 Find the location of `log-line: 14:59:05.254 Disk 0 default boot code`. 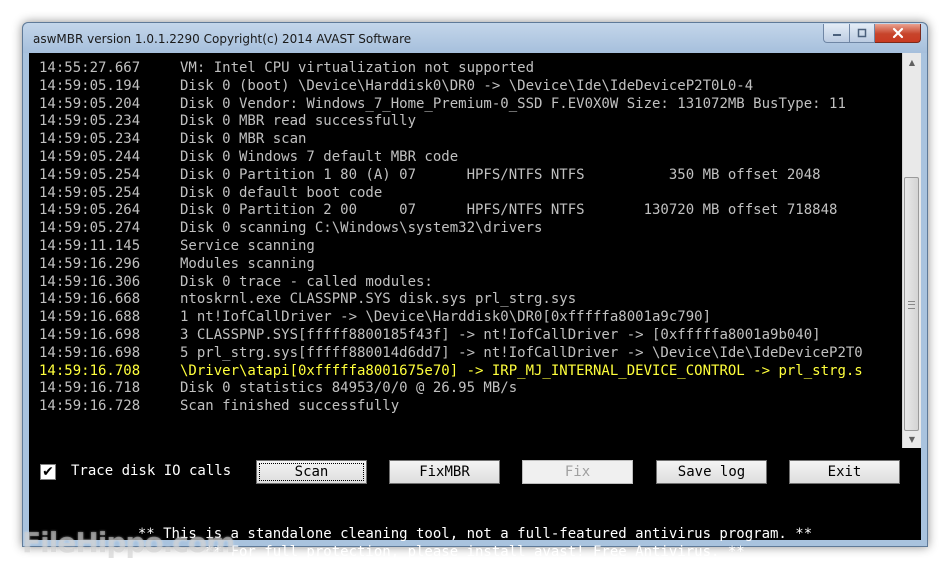

log-line: 14:59:05.254 Disk 0 default boot code is located at coordinates (470, 194).